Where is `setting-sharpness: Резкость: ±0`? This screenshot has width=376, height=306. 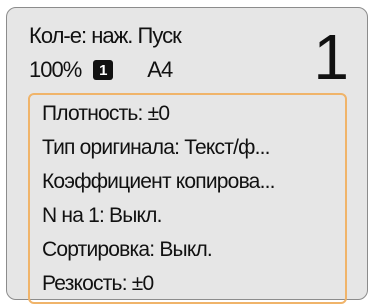
setting-sharpness: Резкость: ±0 is located at coordinates (193, 284).